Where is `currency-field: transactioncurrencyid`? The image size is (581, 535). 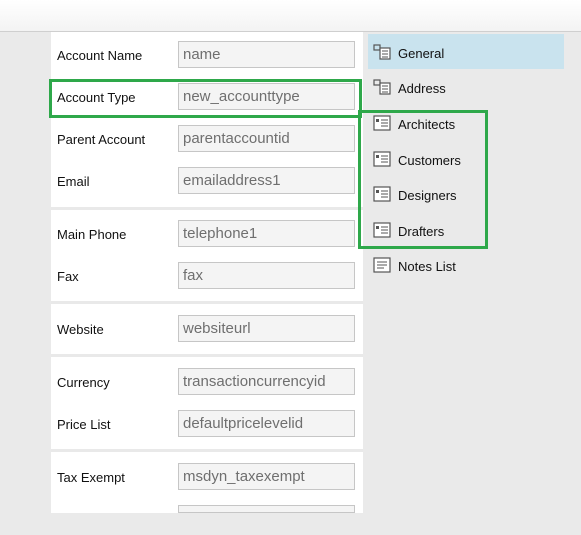
currency-field: transactioncurrencyid is located at coordinates (266, 381).